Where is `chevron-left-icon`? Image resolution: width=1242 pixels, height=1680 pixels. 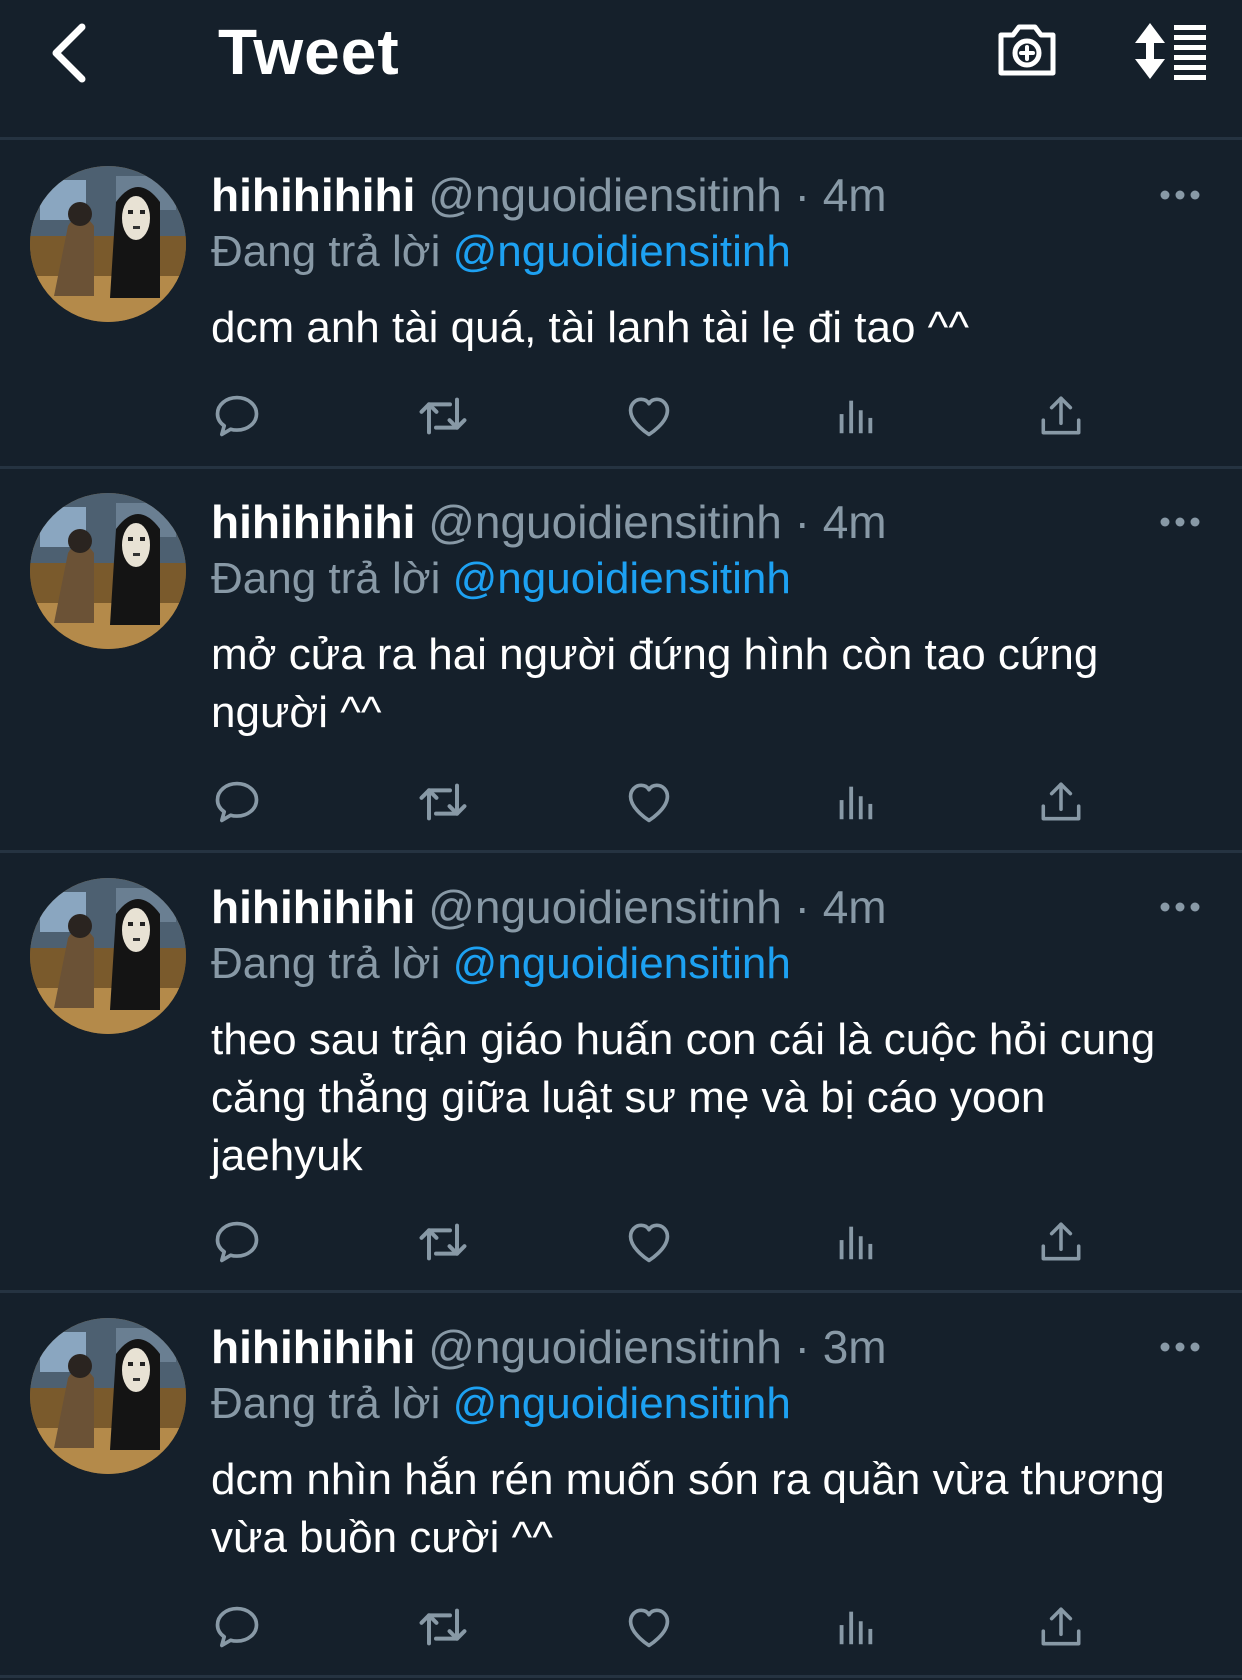
chevron-left-icon is located at coordinates (69, 53).